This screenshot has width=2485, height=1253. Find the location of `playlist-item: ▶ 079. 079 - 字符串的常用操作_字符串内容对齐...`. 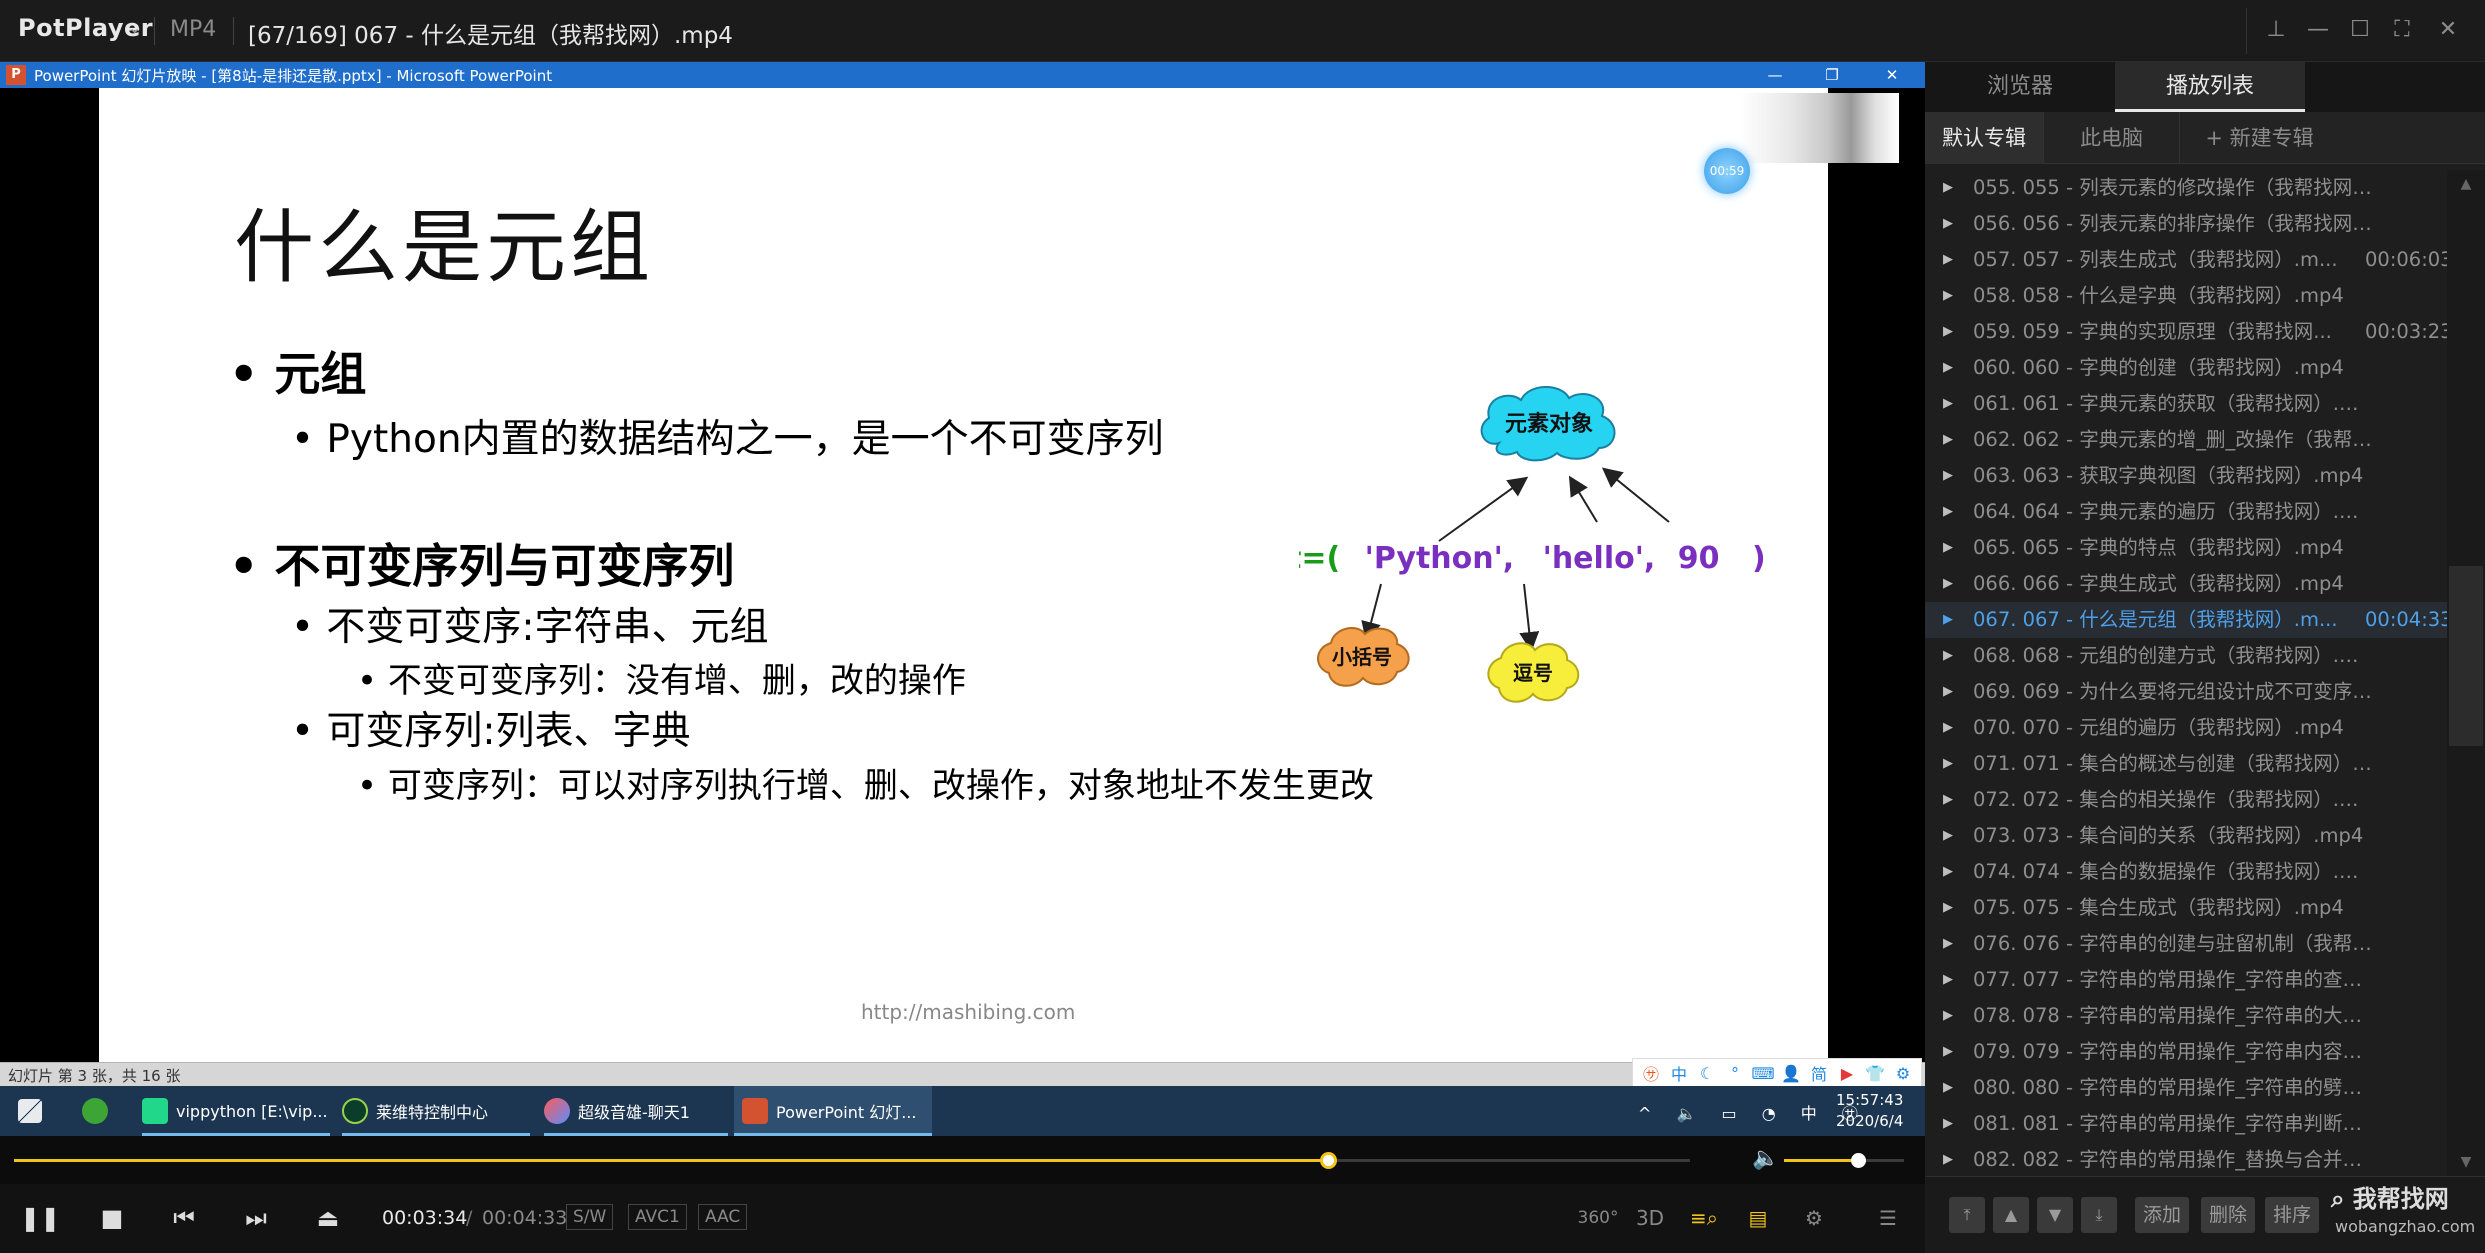

playlist-item: ▶ 079. 079 - 字符串的常用操作_字符串内容对齐... is located at coordinates (2186, 1052).